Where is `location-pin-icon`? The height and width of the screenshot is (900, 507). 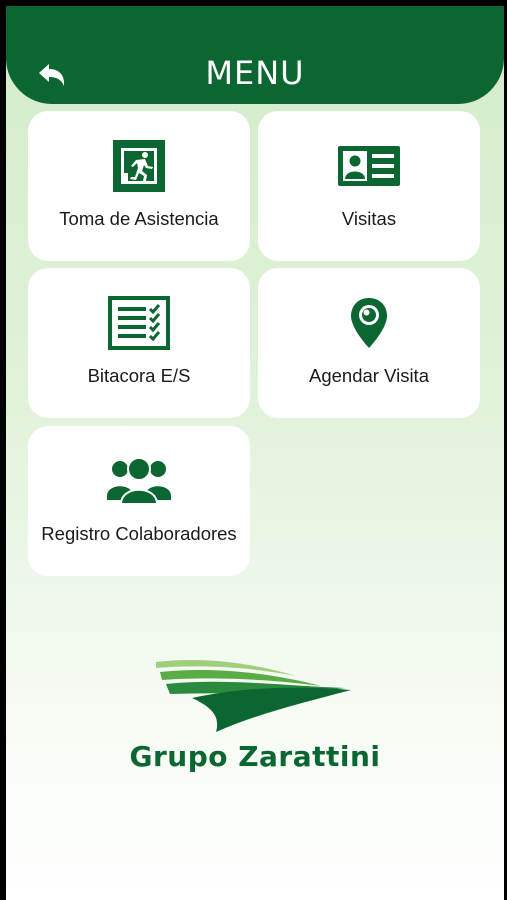
location-pin-icon is located at coordinates (369, 323).